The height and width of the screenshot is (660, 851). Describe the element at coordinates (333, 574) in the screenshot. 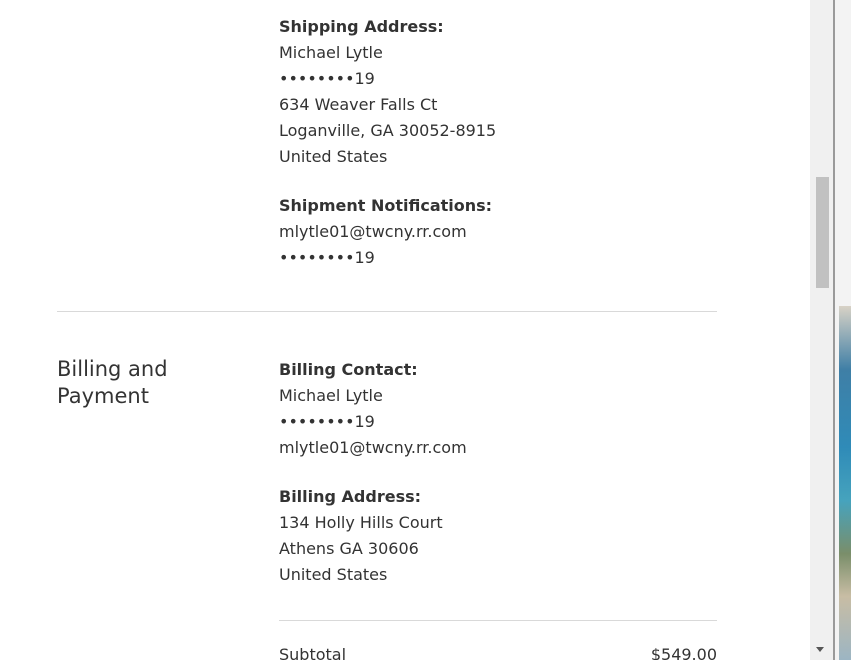

I see `billing-country: United States` at that location.